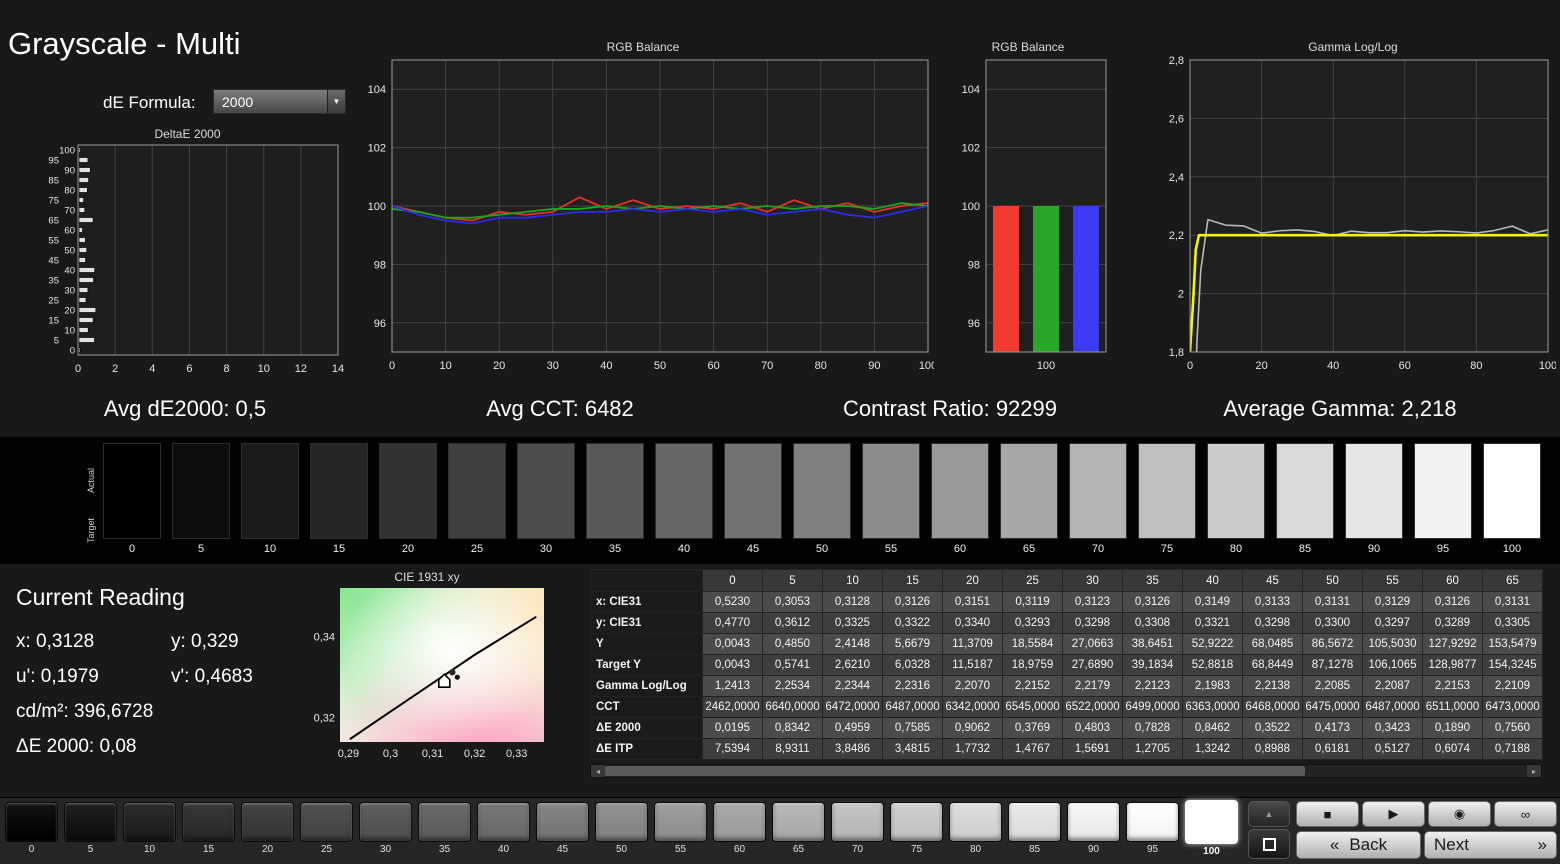 The height and width of the screenshot is (864, 1560). I want to click on table-cell: 105,5030, so click(1392, 644).